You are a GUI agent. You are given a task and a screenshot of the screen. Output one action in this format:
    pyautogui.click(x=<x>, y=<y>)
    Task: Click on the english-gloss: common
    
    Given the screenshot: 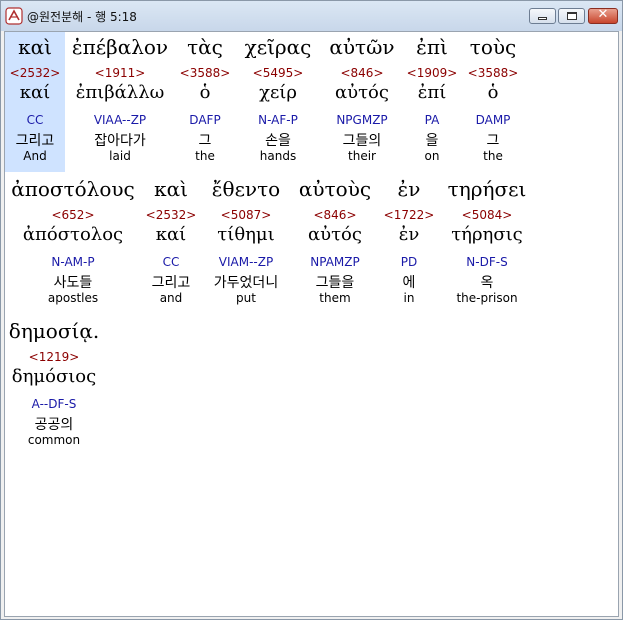 What is the action you would take?
    pyautogui.click(x=54, y=440)
    